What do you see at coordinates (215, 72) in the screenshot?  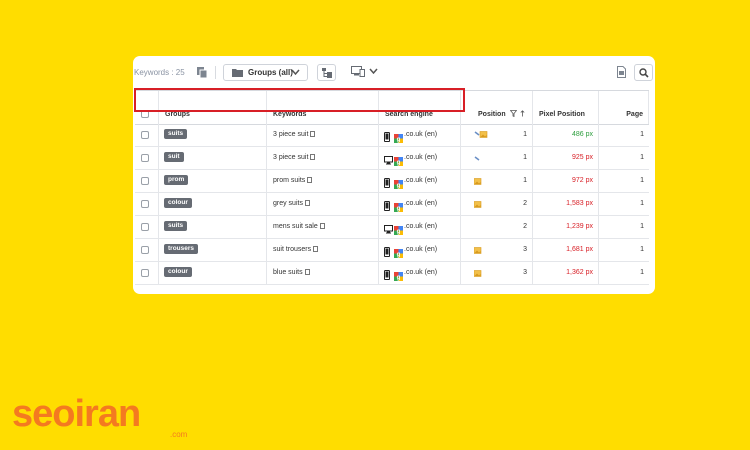 I see `toolbar-divider` at bounding box center [215, 72].